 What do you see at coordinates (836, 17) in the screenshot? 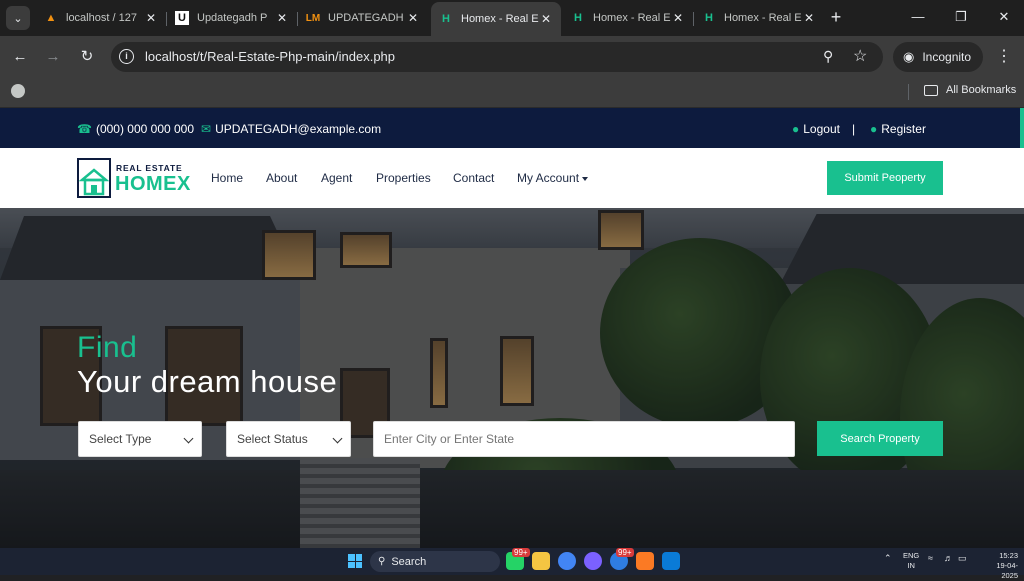
I see `new-tab-plus-icon: +` at bounding box center [836, 17].